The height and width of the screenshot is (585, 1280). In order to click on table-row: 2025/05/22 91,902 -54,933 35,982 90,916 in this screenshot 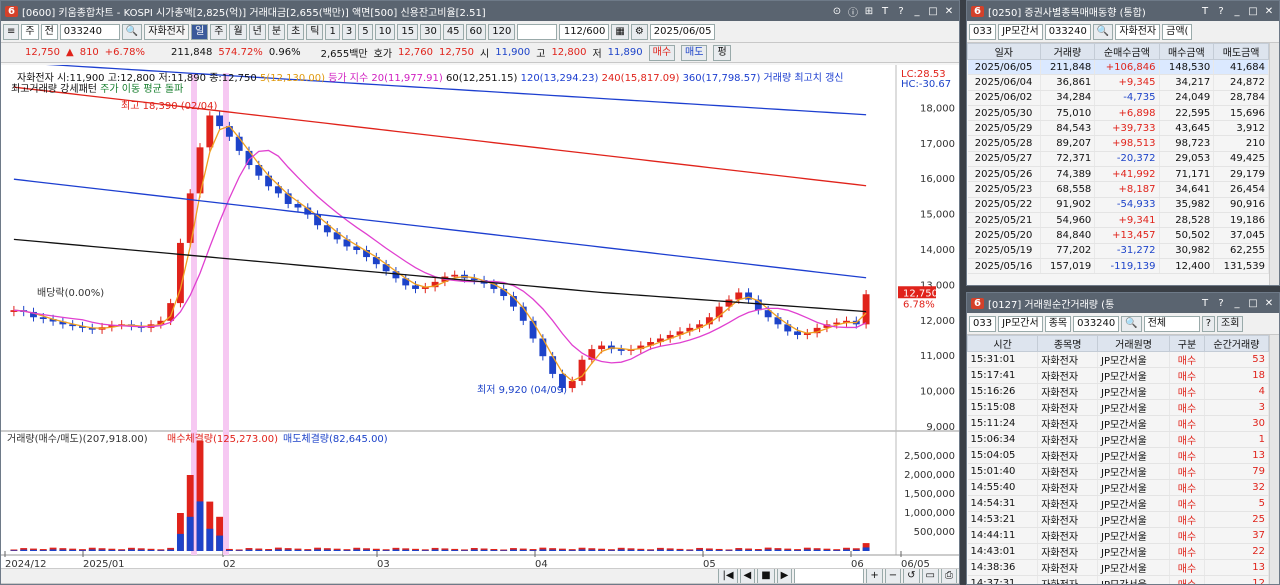, I will do `click(1118, 205)`.